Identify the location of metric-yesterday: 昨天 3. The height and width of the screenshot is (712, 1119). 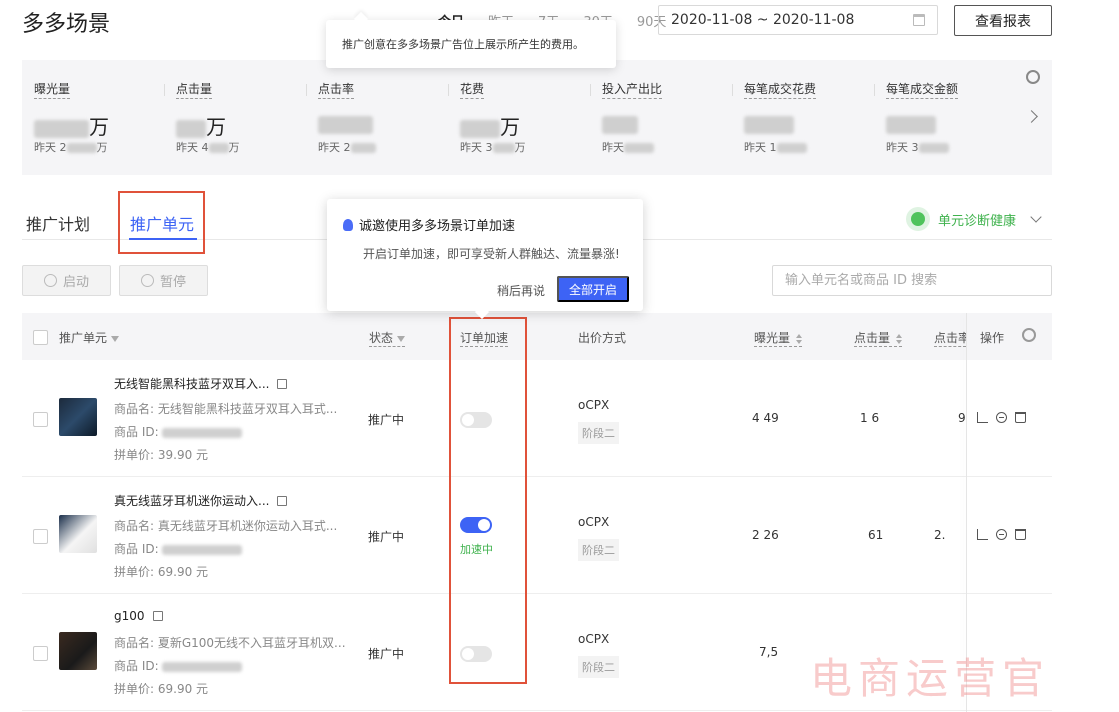
(956, 147).